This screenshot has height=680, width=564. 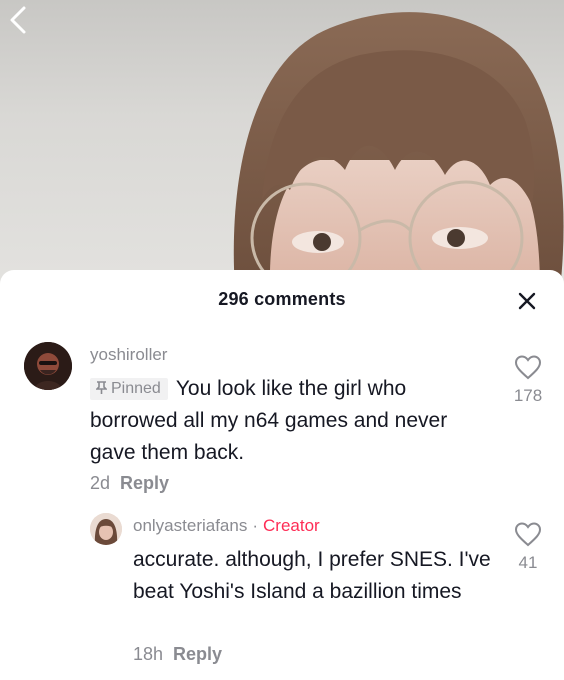 I want to click on creator-badge: Creator, so click(x=291, y=525).